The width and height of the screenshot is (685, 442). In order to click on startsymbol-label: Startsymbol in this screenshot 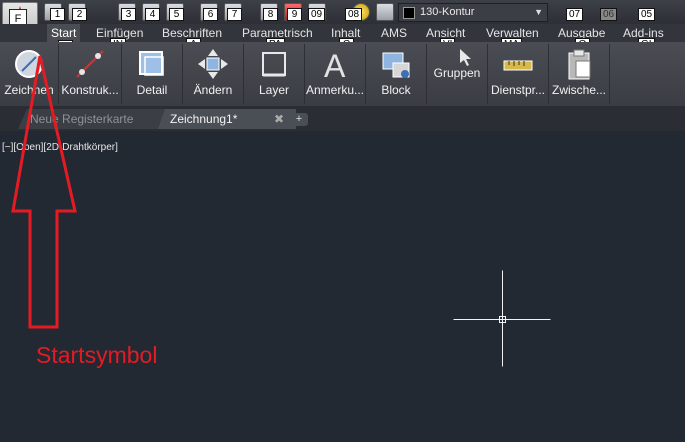, I will do `click(97, 355)`.